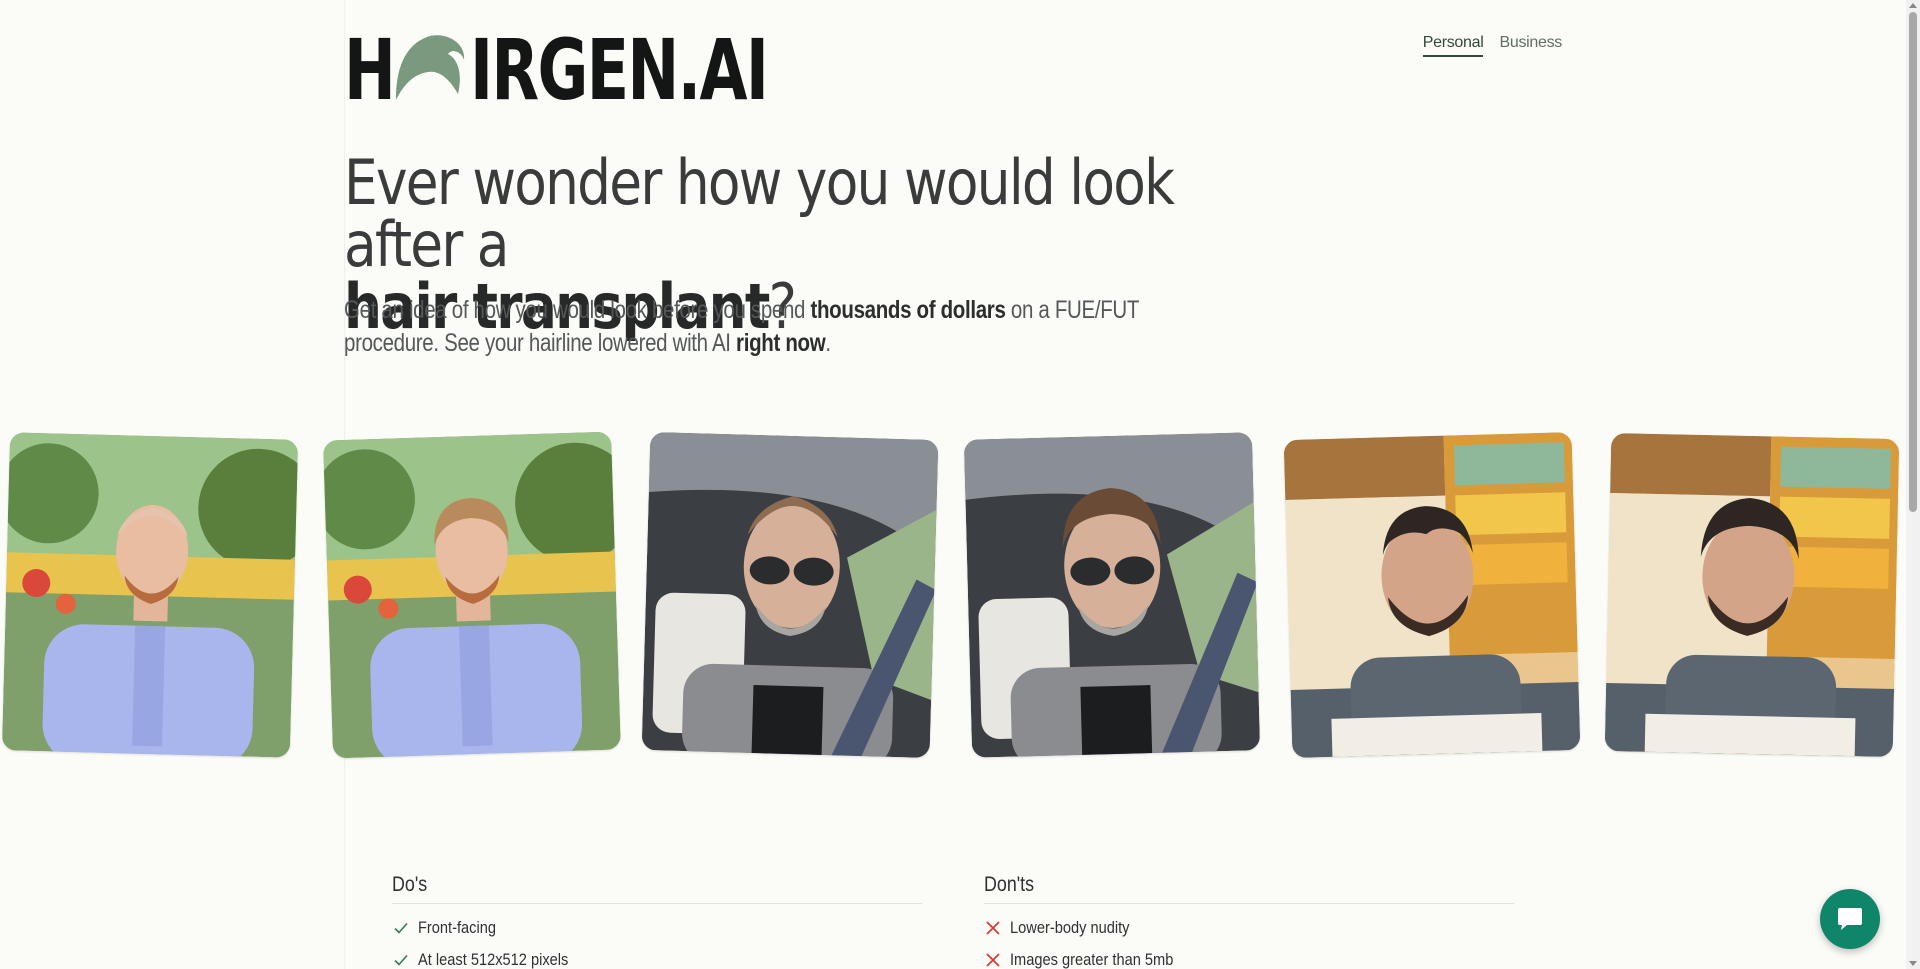  I want to click on donts-item-text: Images greater than 5mb, so click(1092, 959).